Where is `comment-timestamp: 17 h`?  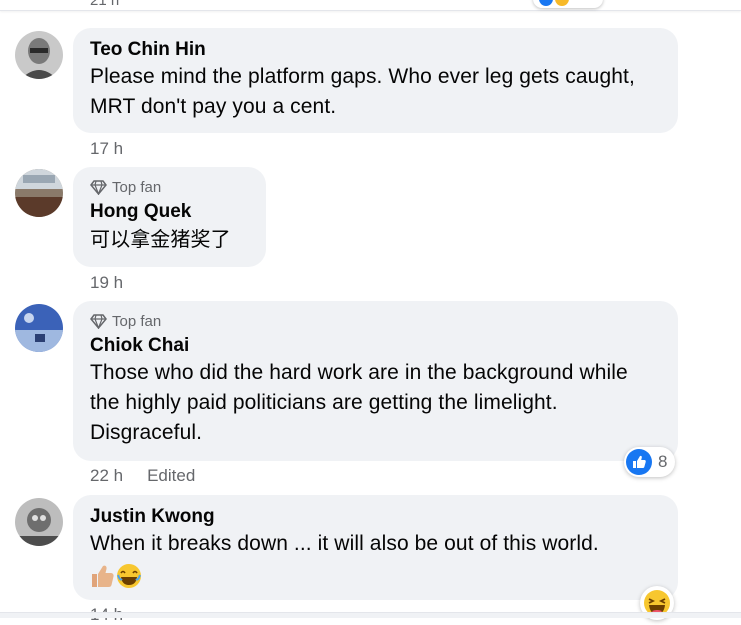 comment-timestamp: 17 h is located at coordinates (106, 149).